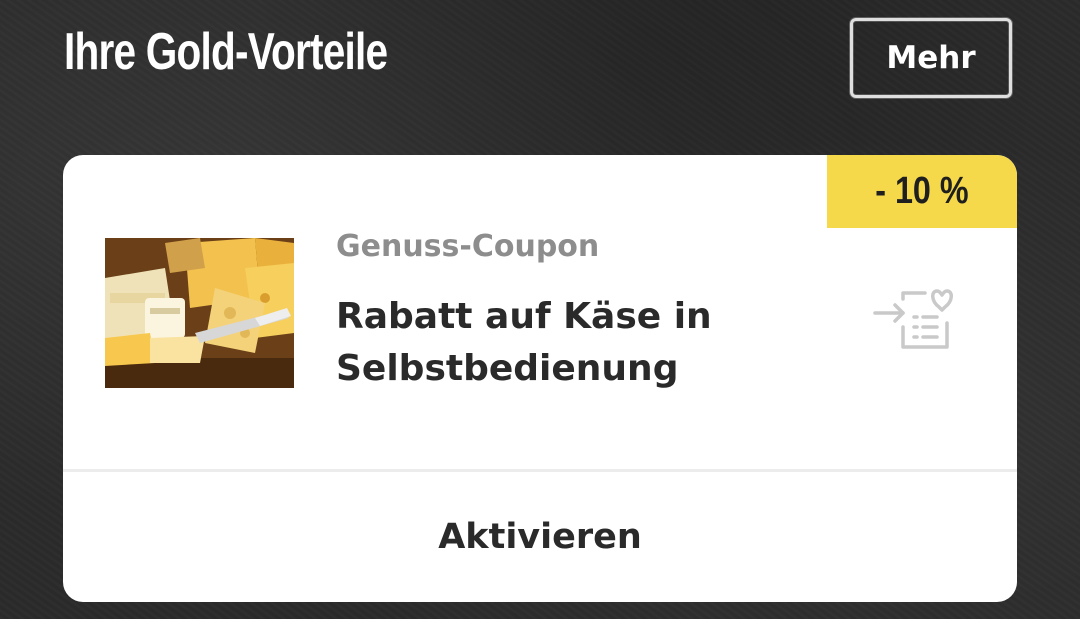  I want to click on coupon-title: Rabatt auf Käse in Selbstbedienung, so click(524, 342).